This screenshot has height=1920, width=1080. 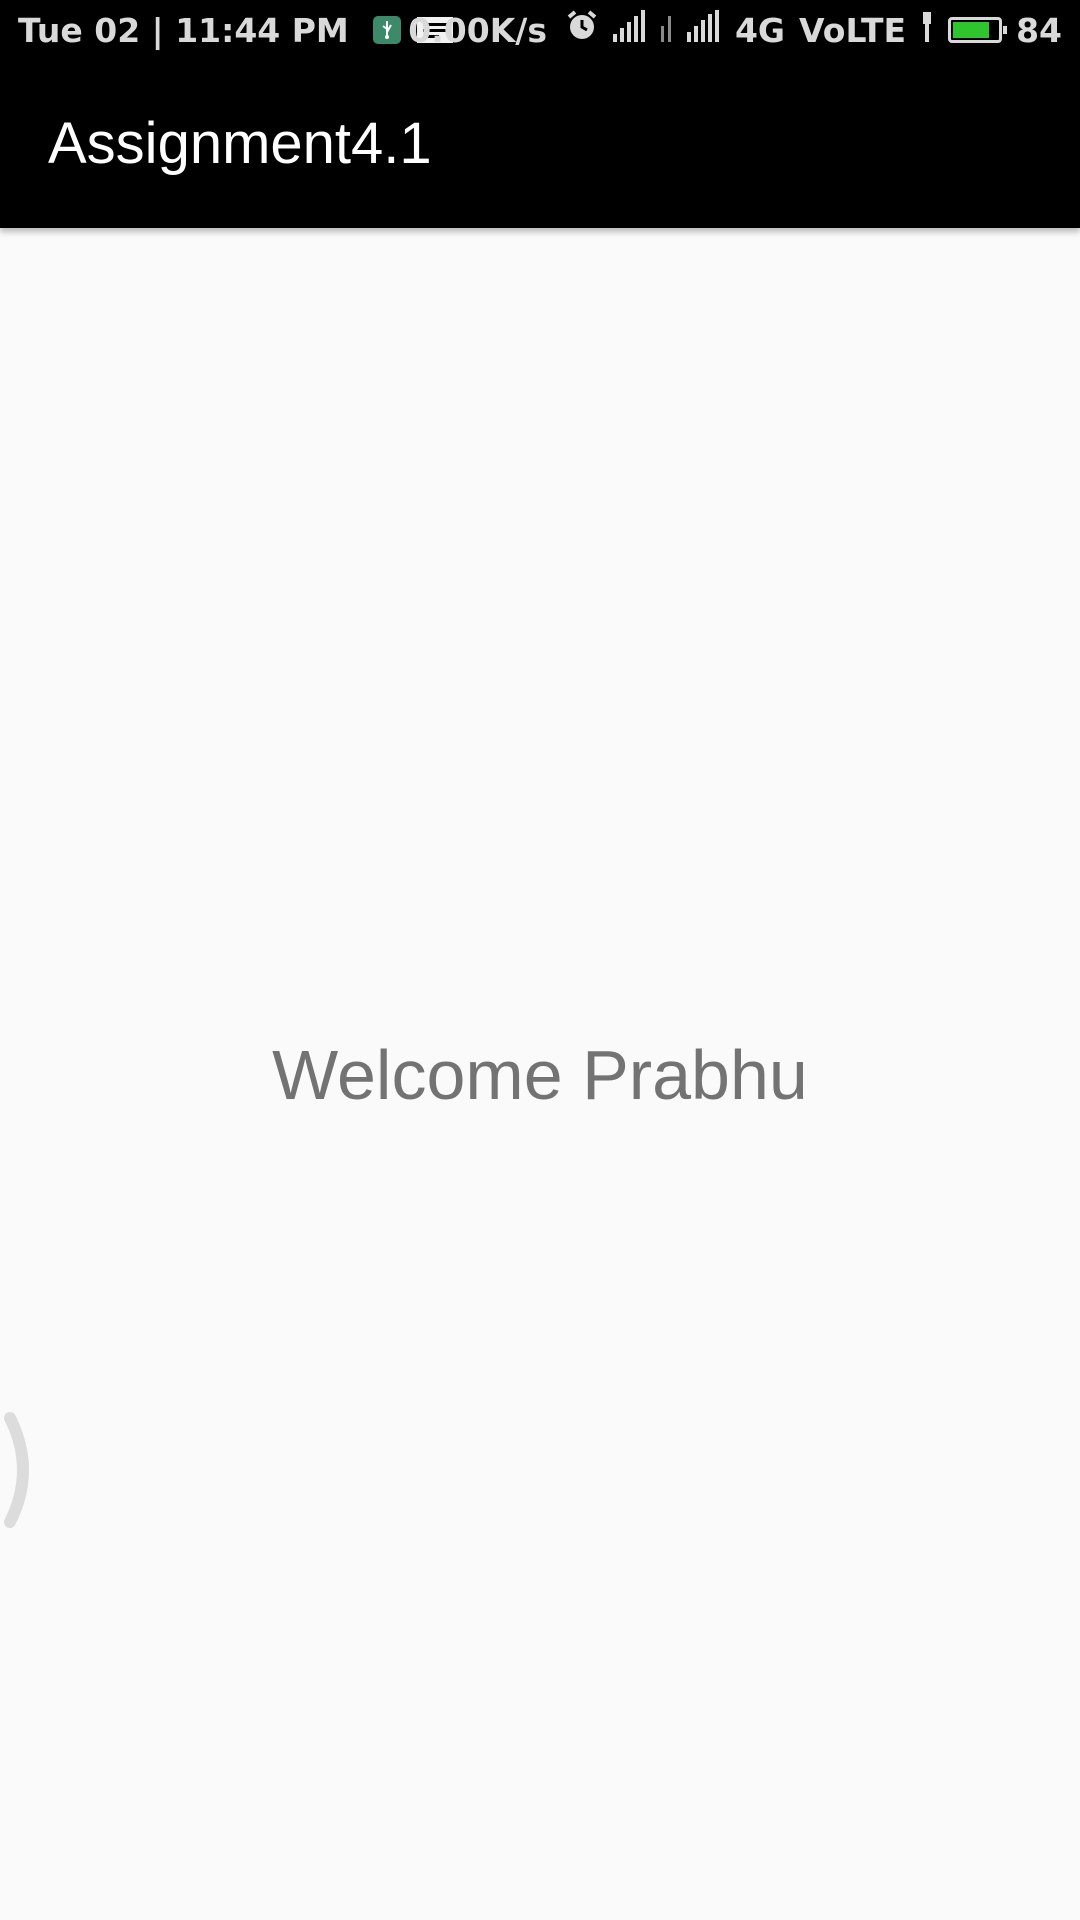 I want to click on status-bar: Tue 02 | 11:44 PM 0.00K/s 4G VoLTE 84, so click(x=540, y=30).